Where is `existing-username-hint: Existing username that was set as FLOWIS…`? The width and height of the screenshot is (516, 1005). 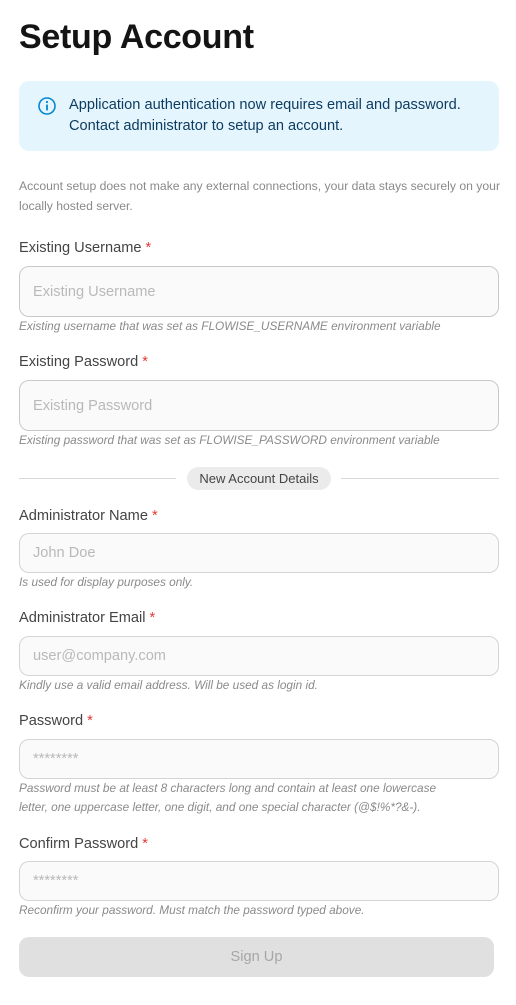
existing-username-hint: Existing username that was set as FLOWIS… is located at coordinates (230, 326).